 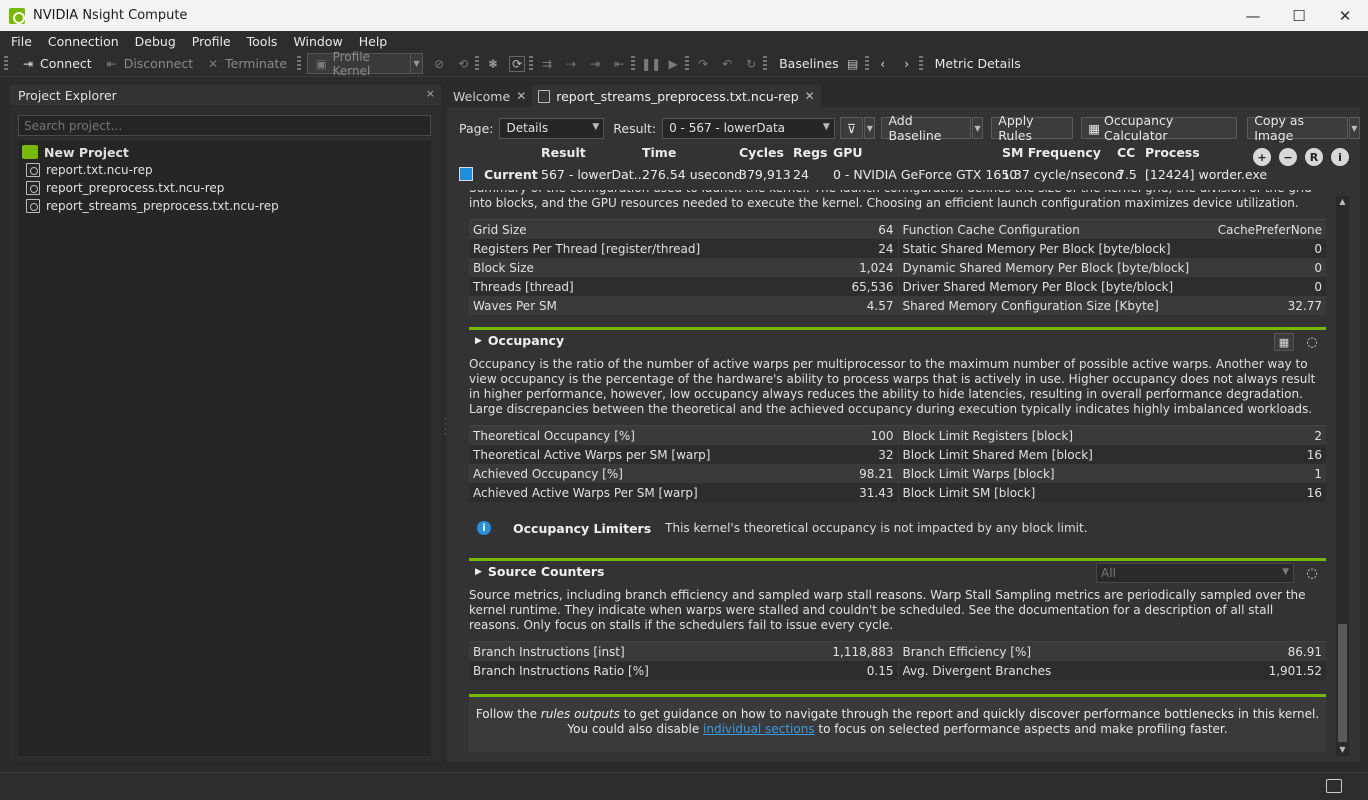 I want to click on filter-dropdown: ▼, so click(x=870, y=128).